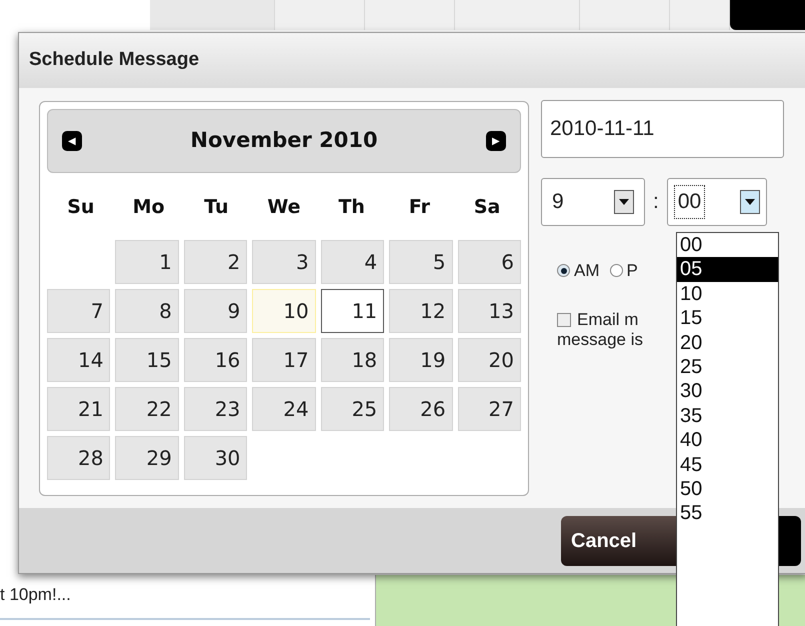 The height and width of the screenshot is (626, 805). Describe the element at coordinates (147, 311) in the screenshot. I see `day-cell: 8` at that location.